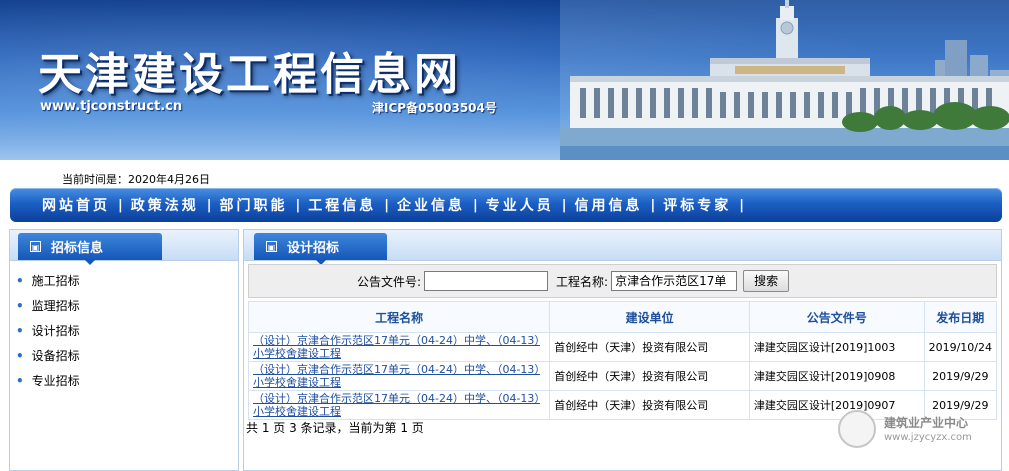  Describe the element at coordinates (399, 317) in the screenshot. I see `col-header-project: 工程名称` at that location.